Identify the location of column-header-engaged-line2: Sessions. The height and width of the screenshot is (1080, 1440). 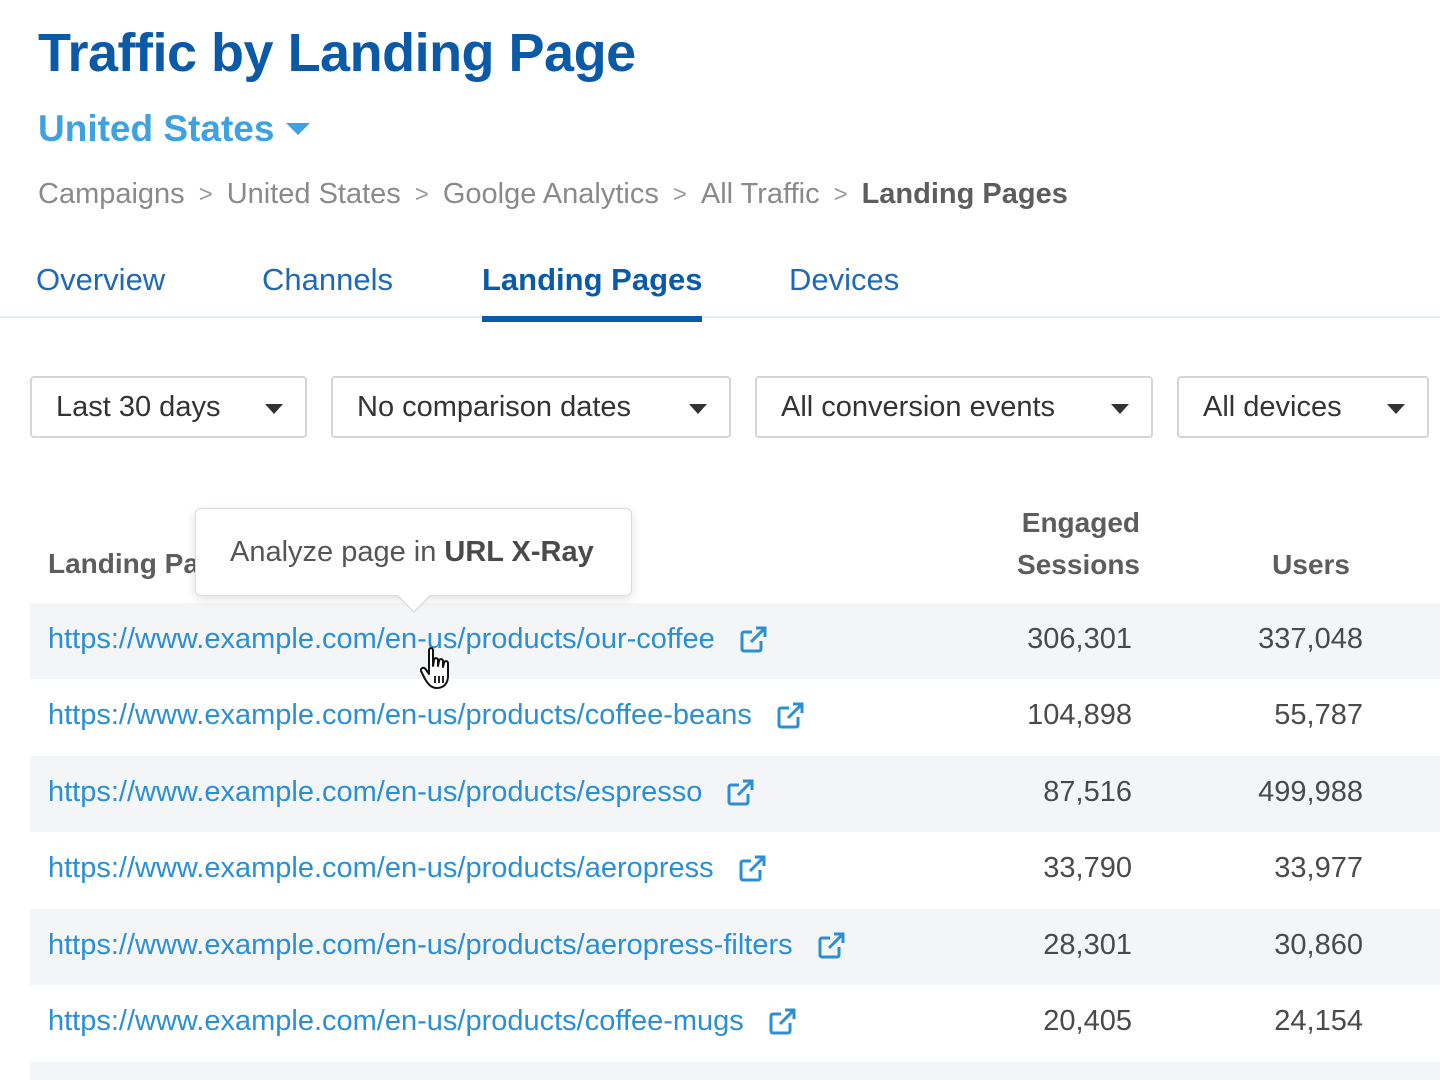
(1078, 564).